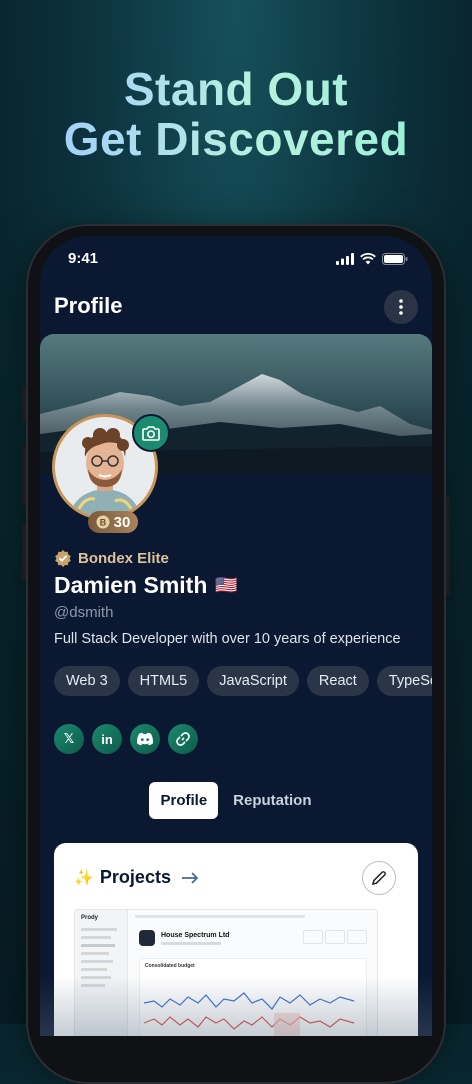 The width and height of the screenshot is (472, 1084). Describe the element at coordinates (345, 259) in the screenshot. I see `signal-icon` at that location.